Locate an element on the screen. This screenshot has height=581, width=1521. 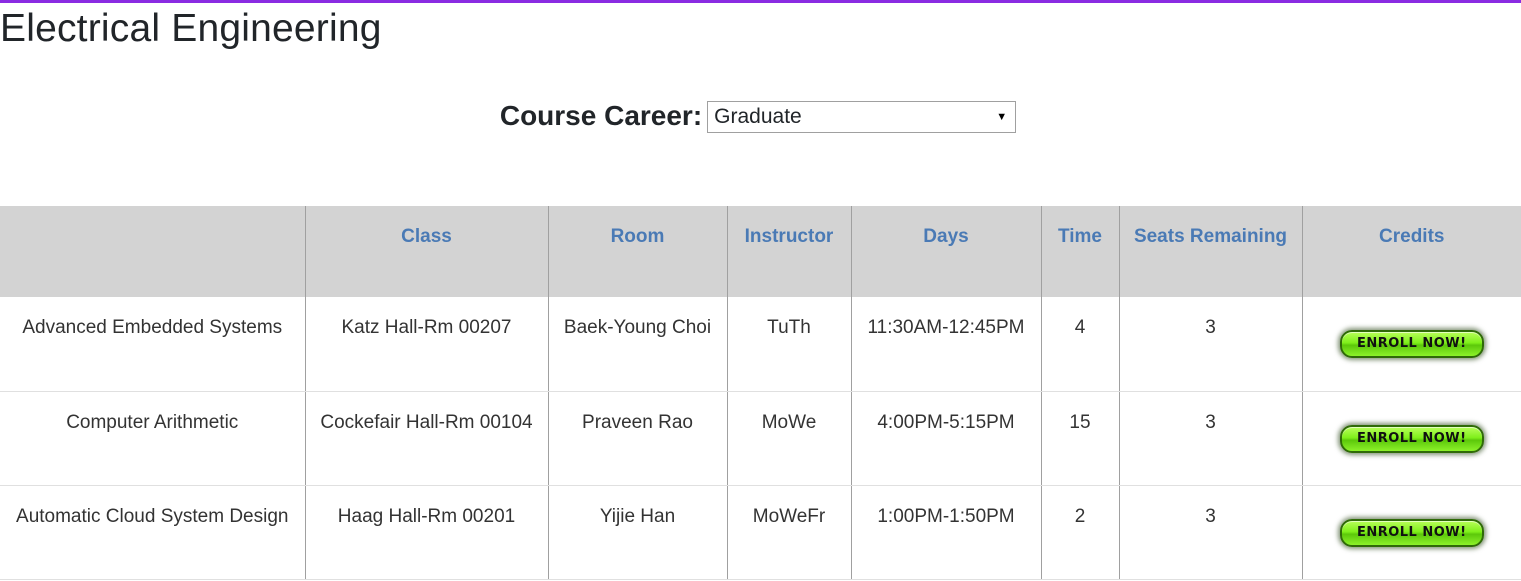
cell-class: Katz Hall-Rm 00207 is located at coordinates (426, 344).